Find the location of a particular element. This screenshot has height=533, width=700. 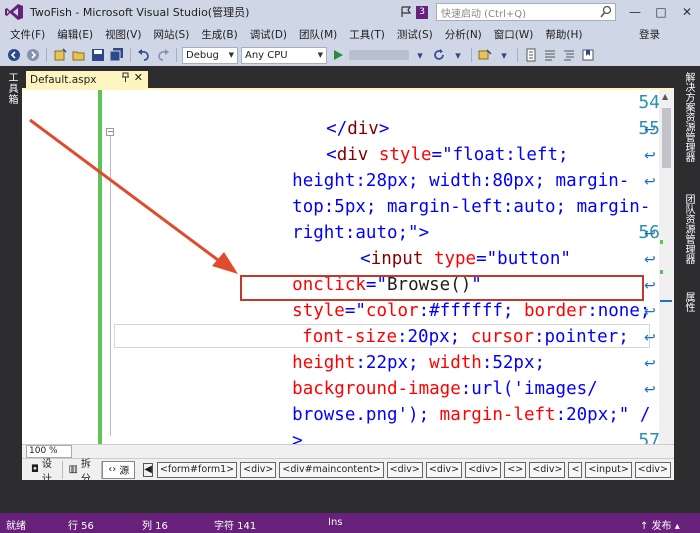

tab-title: Default.aspx is located at coordinates (63, 79).